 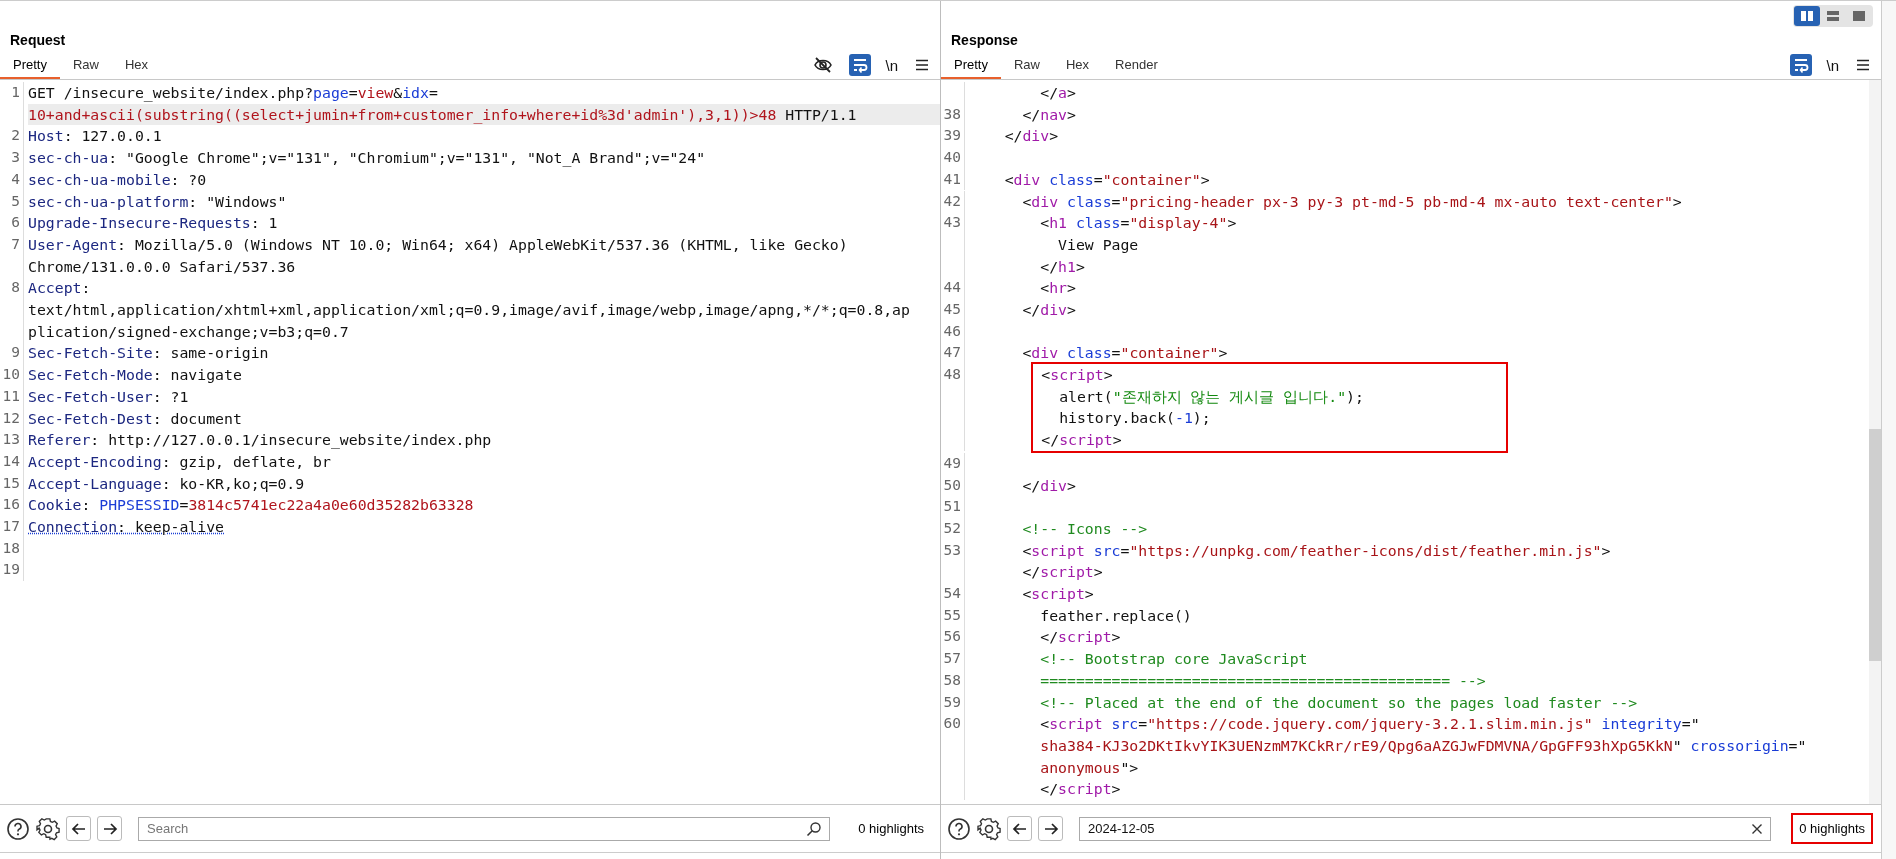 I want to click on code-line: <hr>, so click(x=1057, y=288).